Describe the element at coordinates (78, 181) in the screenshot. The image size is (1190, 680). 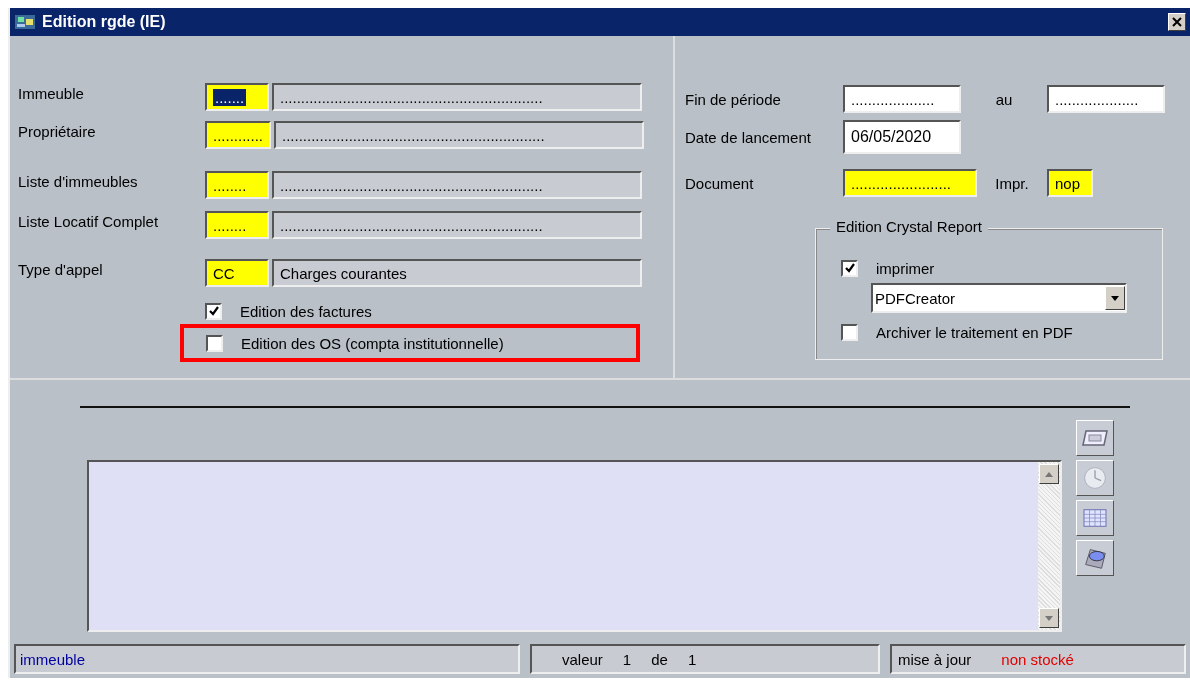
I see `field-label: Liste d'immeubles` at that location.